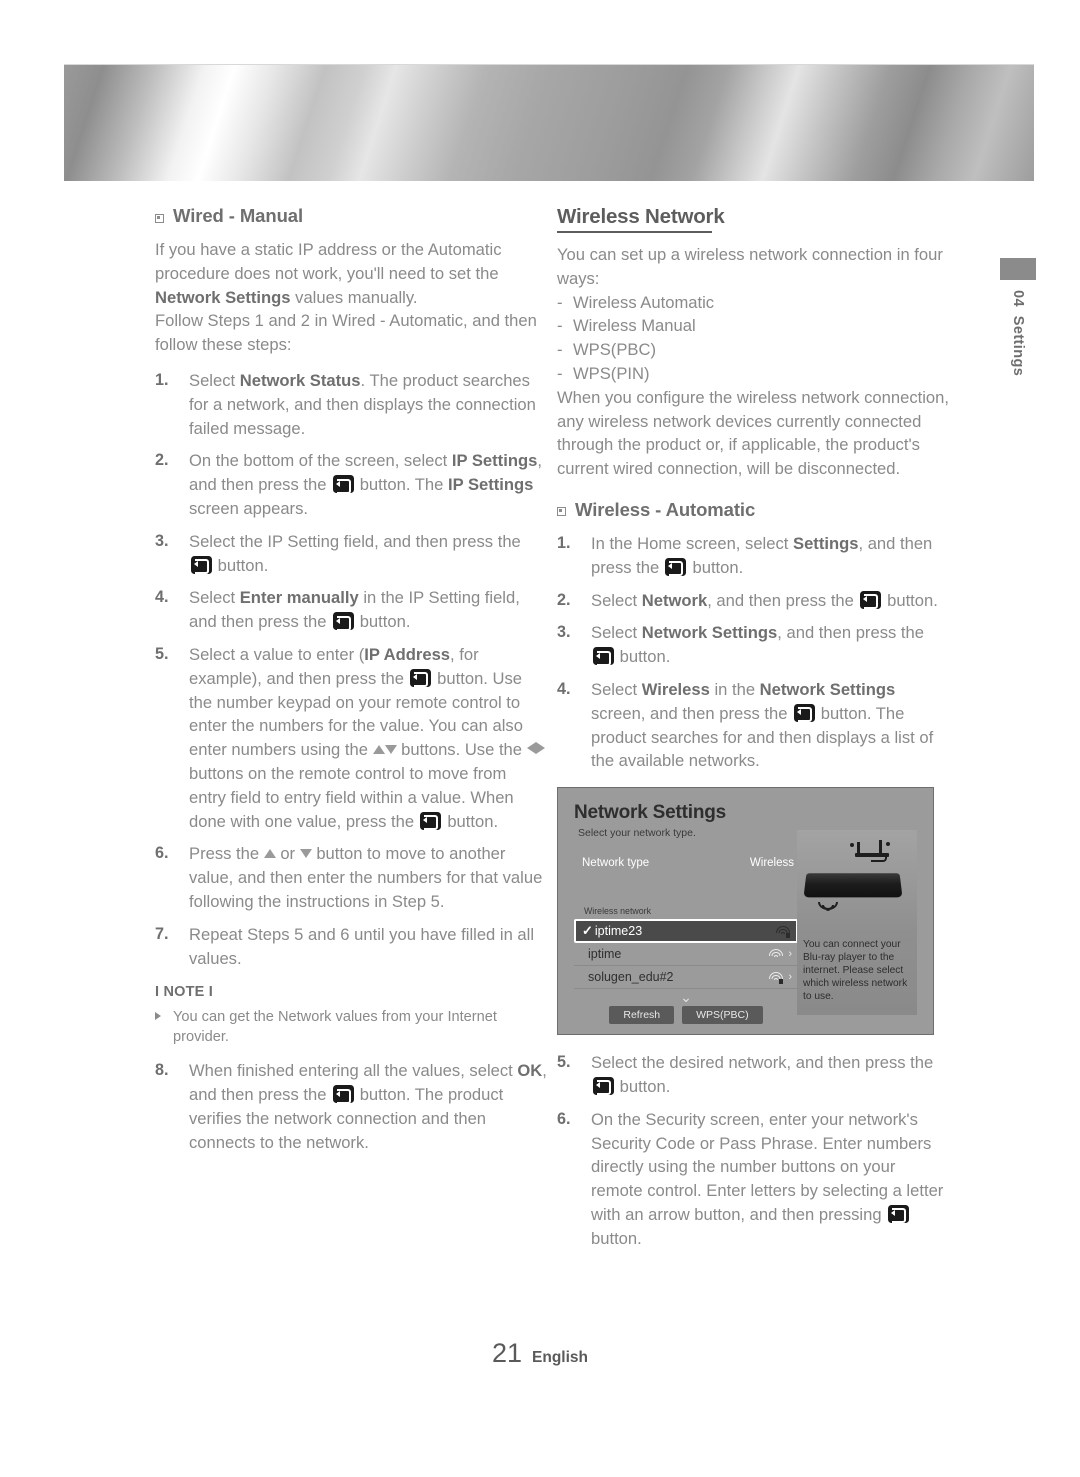  What do you see at coordinates (634, 326) in the screenshot?
I see `method-label: Wireless Manual` at bounding box center [634, 326].